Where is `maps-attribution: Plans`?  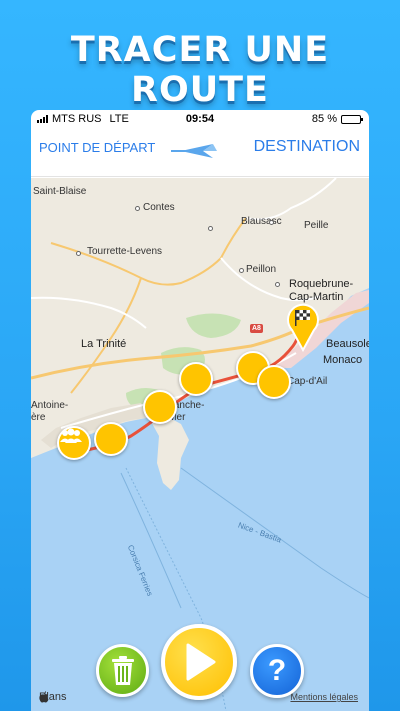
maps-attribution: Plans is located at coordinates (53, 697).